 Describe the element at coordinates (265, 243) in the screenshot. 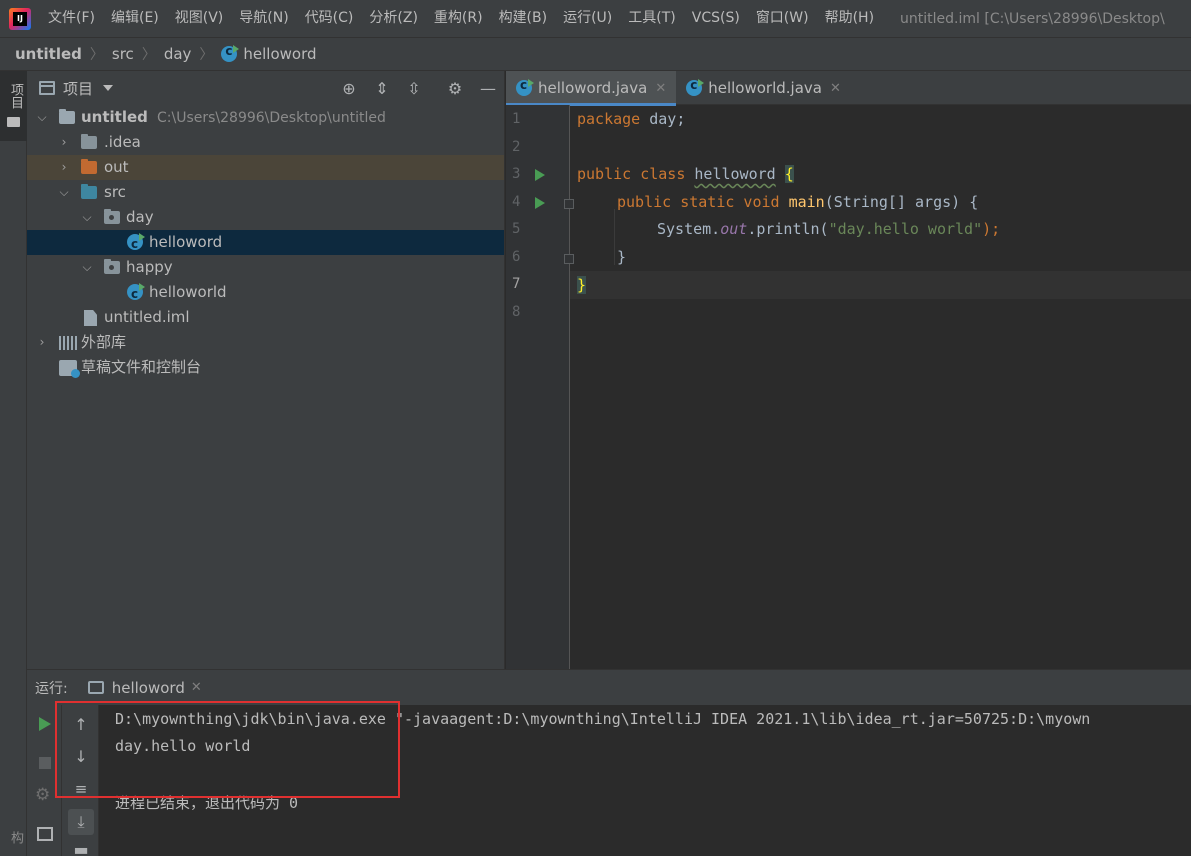

I see `tree-item-helloword: helloword` at that location.